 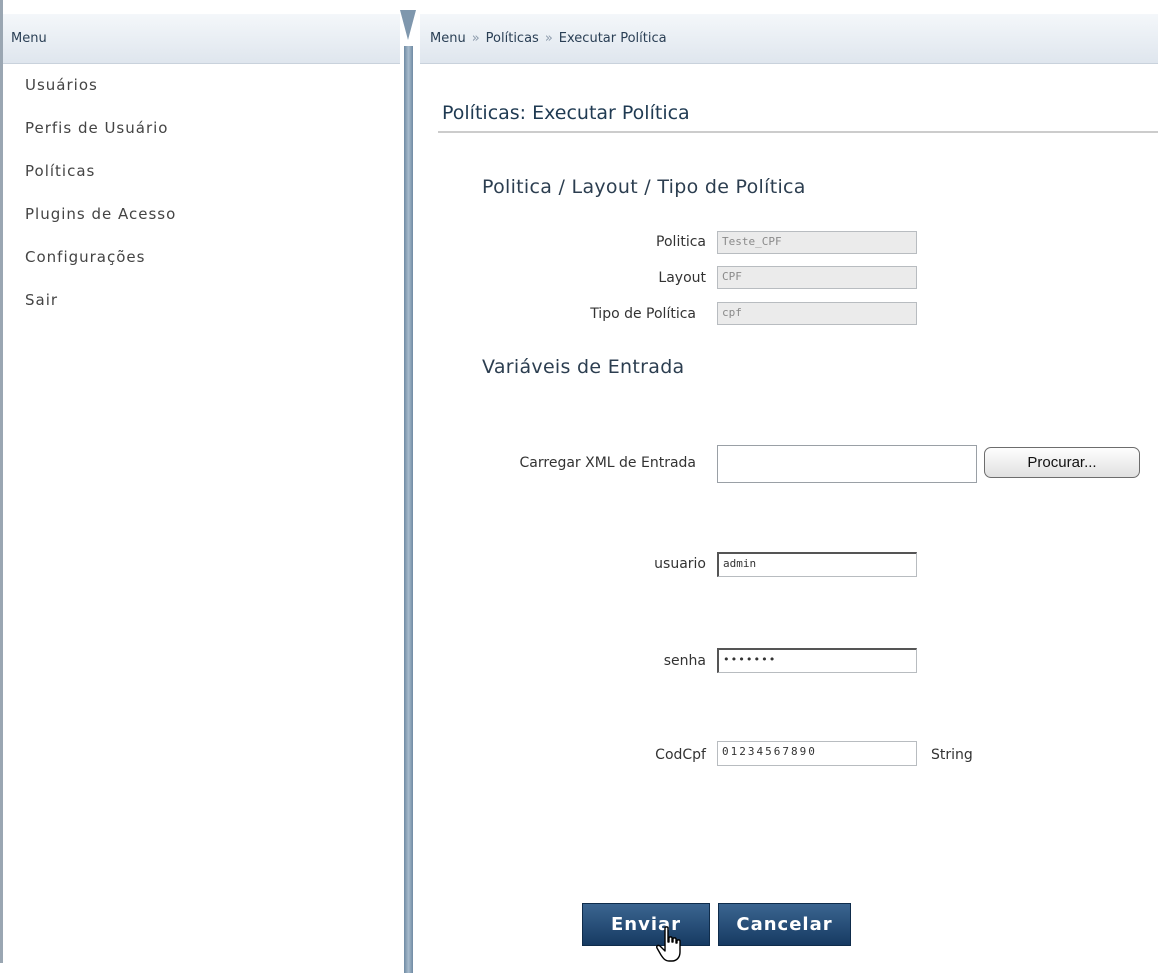 What do you see at coordinates (100, 312) in the screenshot?
I see `sidebar-item-sair: Sair` at bounding box center [100, 312].